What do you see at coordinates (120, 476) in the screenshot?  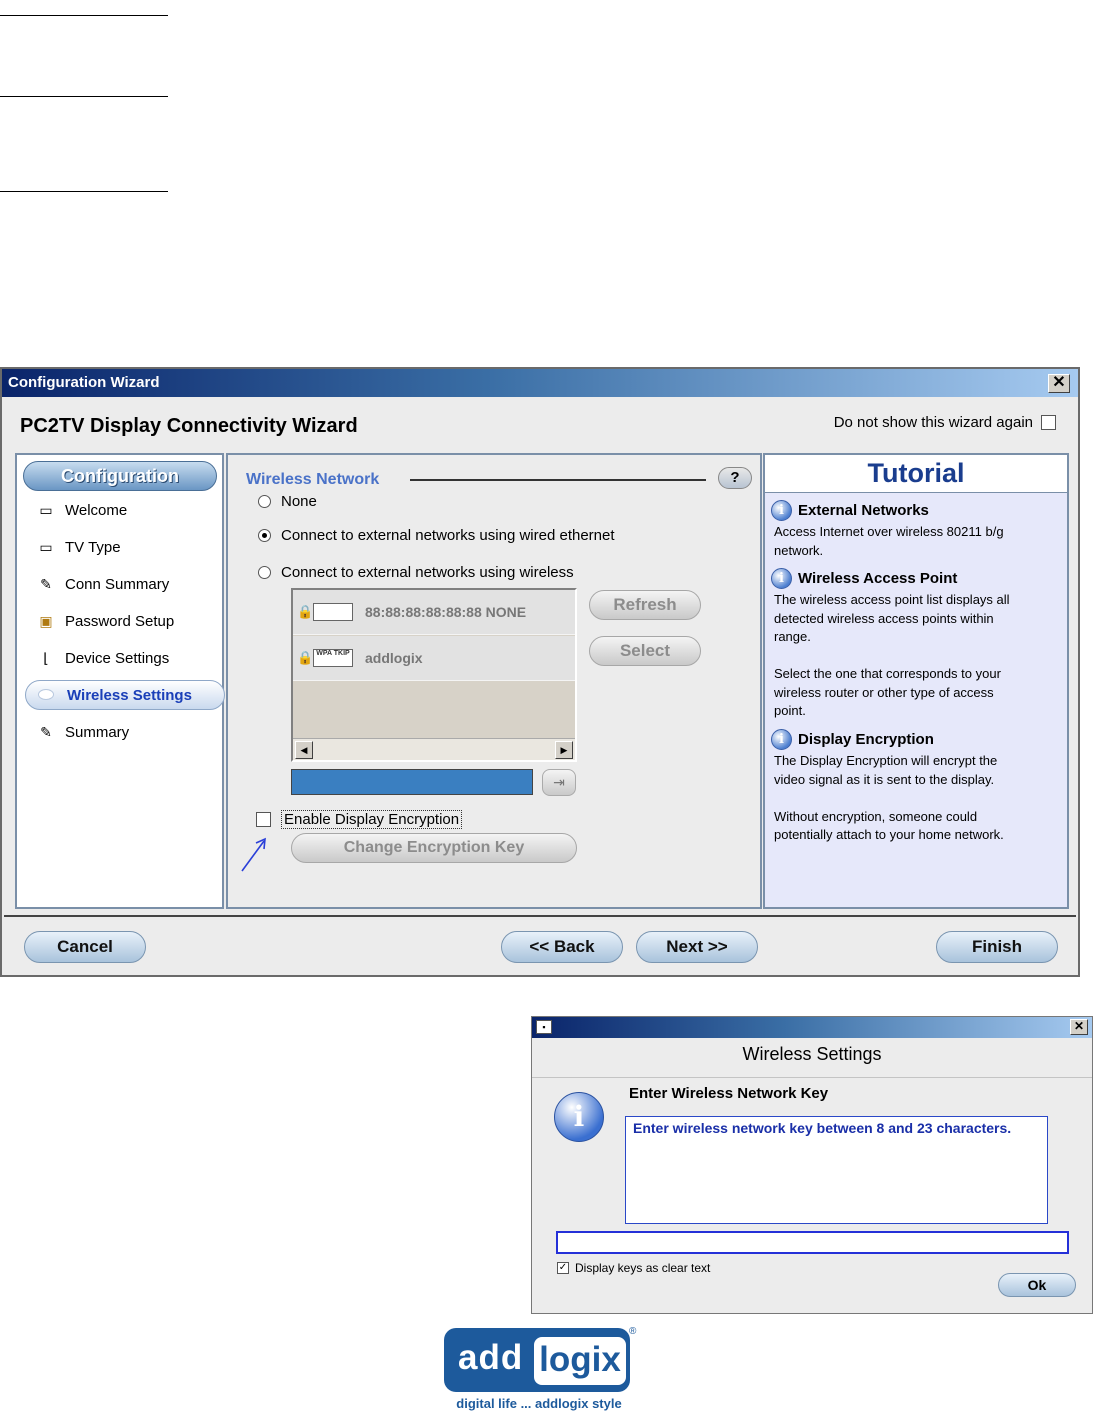 I see `nav-header: Configuration` at bounding box center [120, 476].